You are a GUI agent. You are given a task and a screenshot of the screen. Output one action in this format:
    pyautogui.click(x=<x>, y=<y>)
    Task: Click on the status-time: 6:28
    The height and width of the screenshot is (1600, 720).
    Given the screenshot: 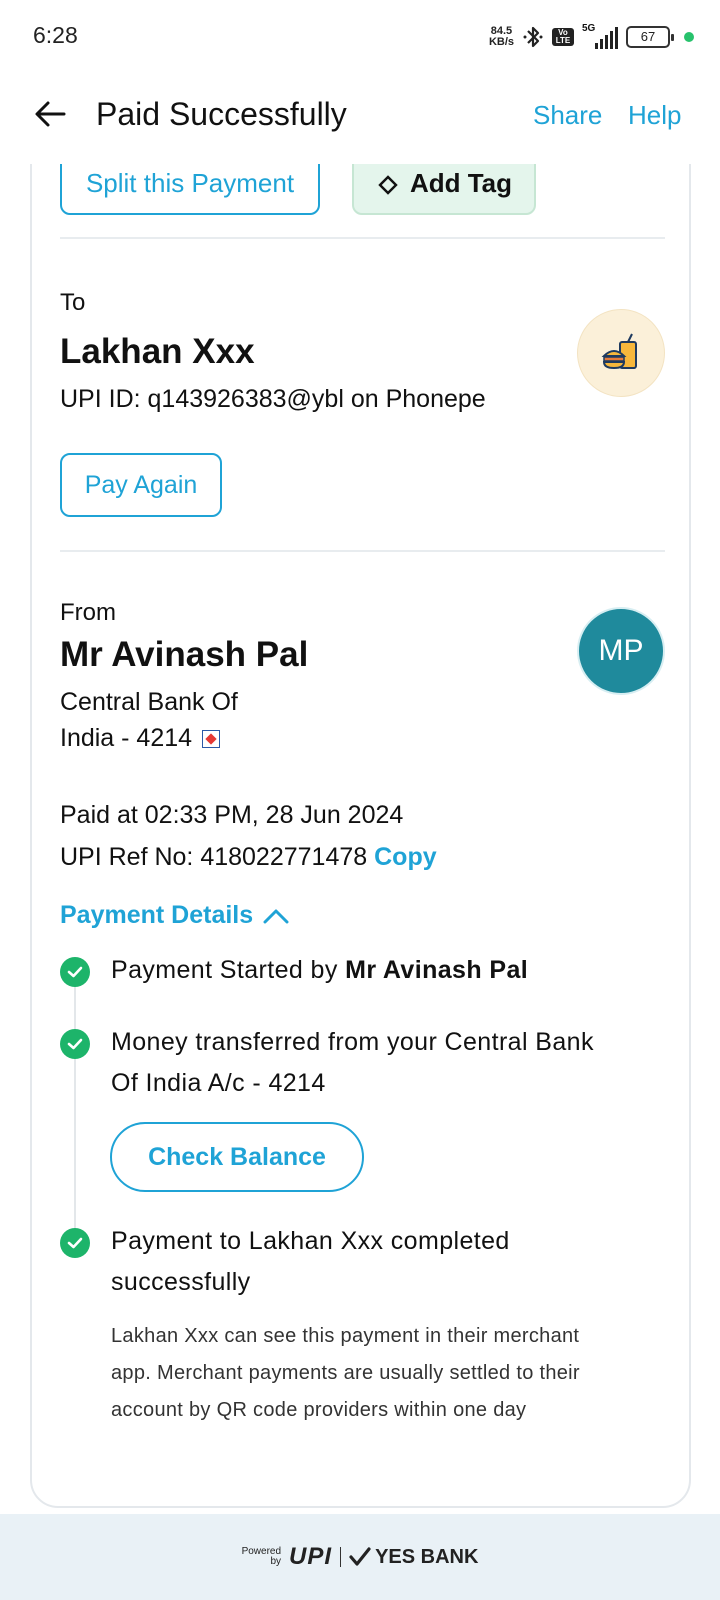 What is the action you would take?
    pyautogui.click(x=55, y=35)
    